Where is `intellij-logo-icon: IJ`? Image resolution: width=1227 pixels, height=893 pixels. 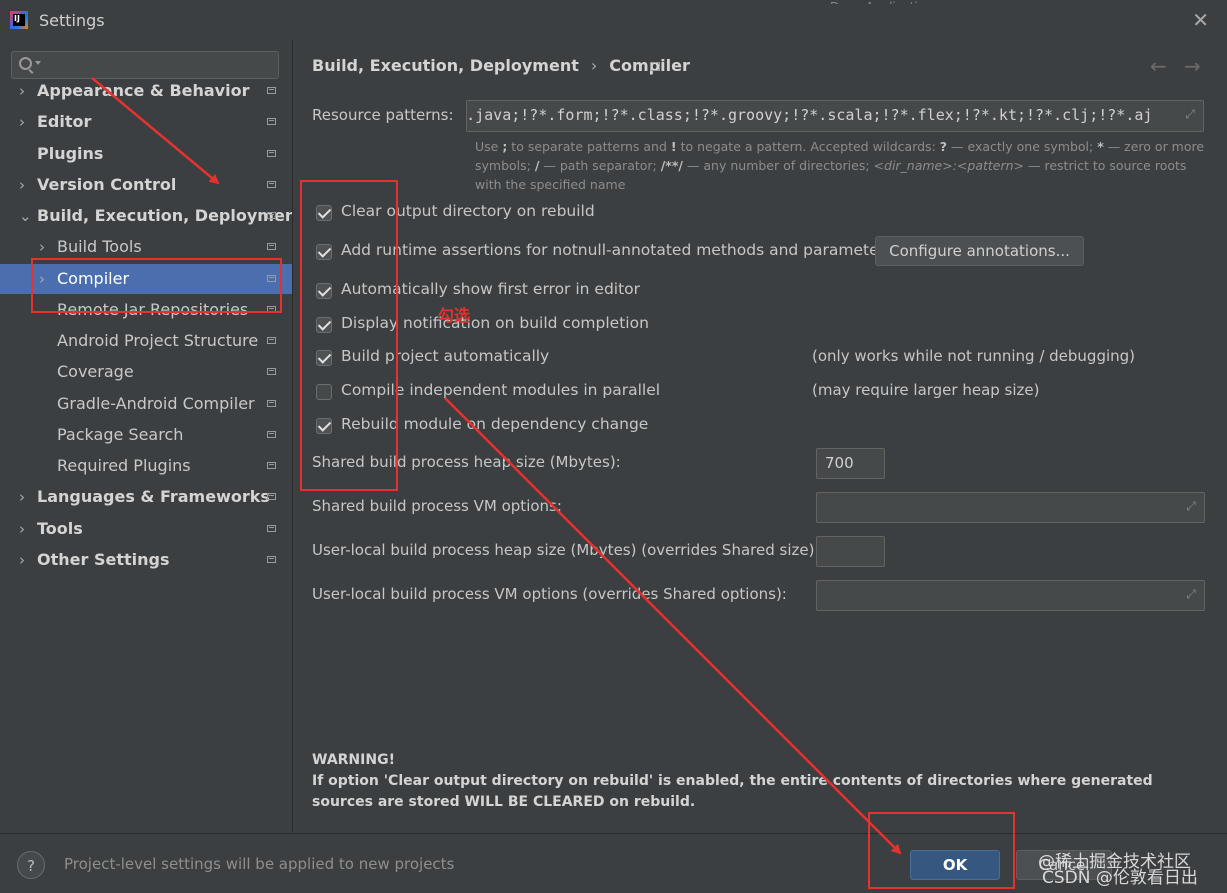 intellij-logo-icon: IJ is located at coordinates (19, 20).